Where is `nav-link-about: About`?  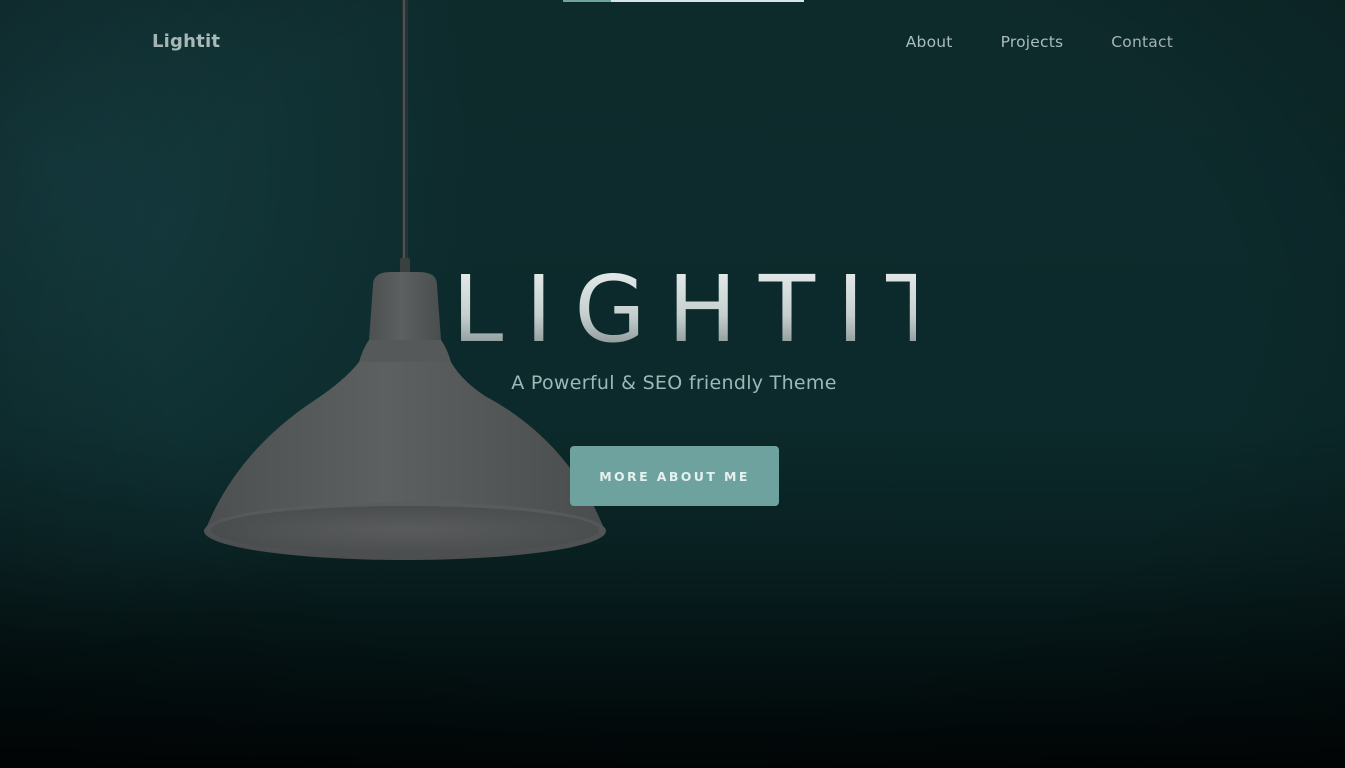 nav-link-about: About is located at coordinates (929, 42).